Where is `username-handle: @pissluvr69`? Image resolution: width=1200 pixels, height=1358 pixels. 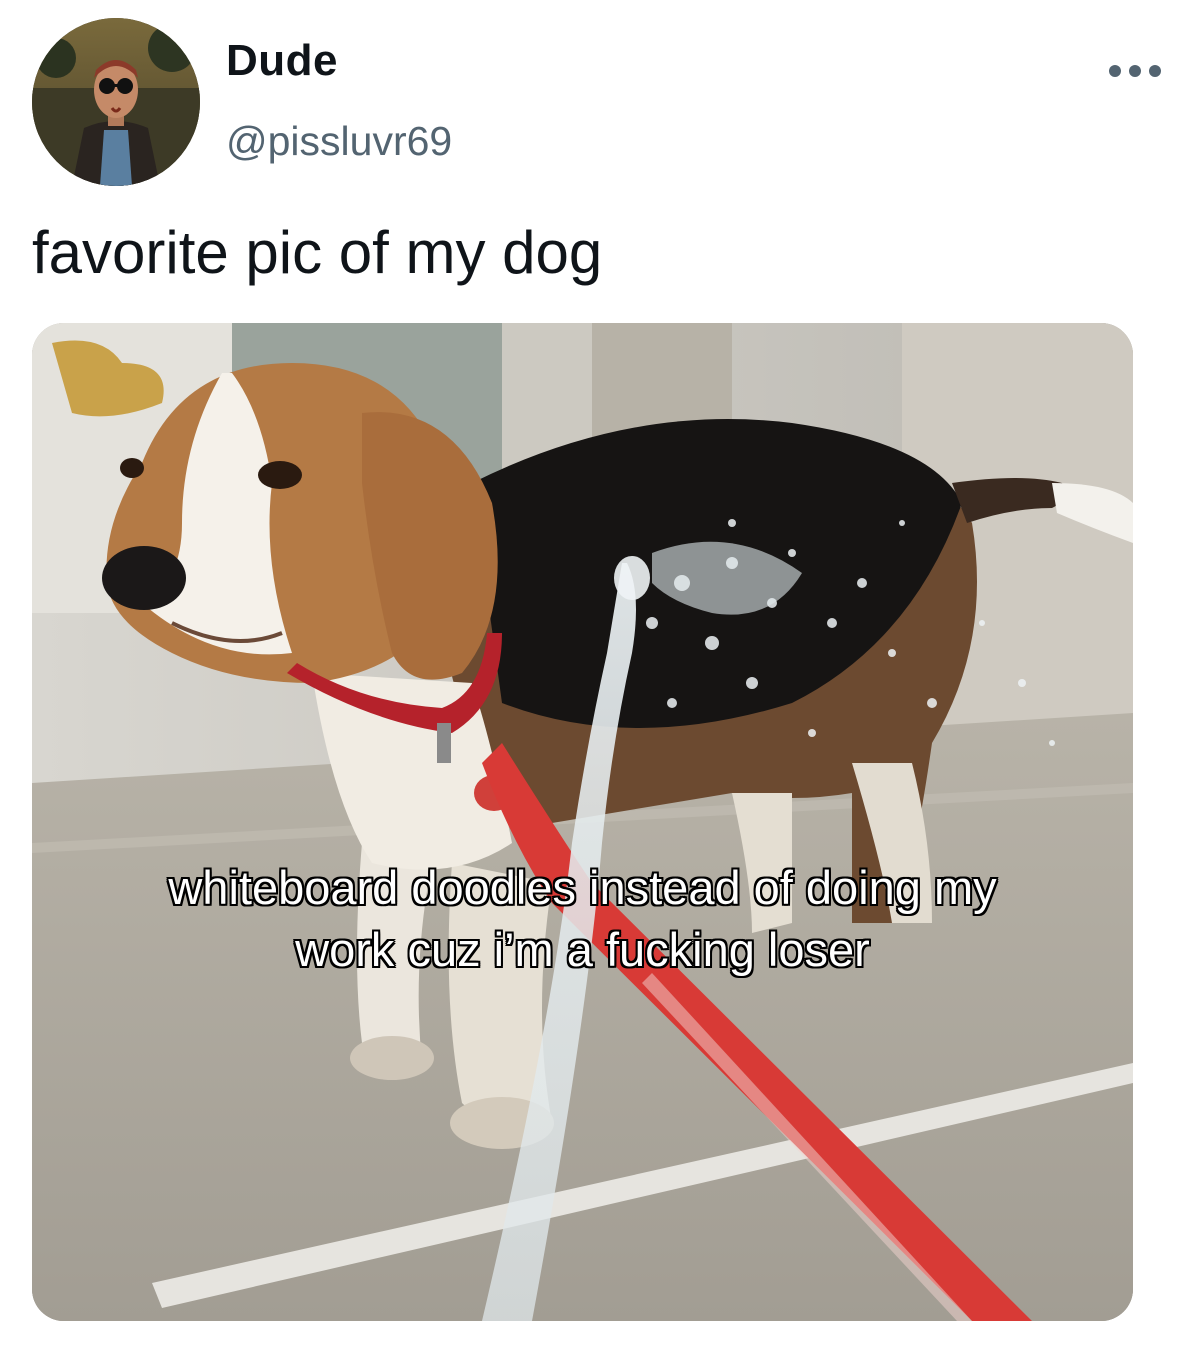
username-handle: @pissluvr69 is located at coordinates (339, 141).